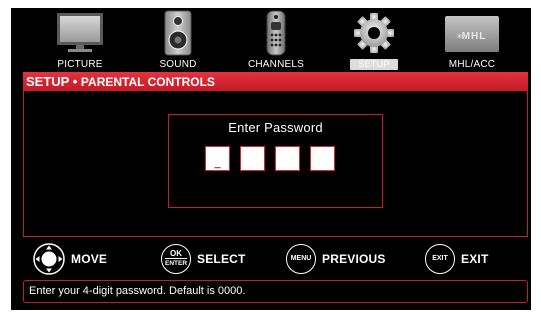 The width and height of the screenshot is (541, 312). I want to click on speaker-icon, so click(178, 33).